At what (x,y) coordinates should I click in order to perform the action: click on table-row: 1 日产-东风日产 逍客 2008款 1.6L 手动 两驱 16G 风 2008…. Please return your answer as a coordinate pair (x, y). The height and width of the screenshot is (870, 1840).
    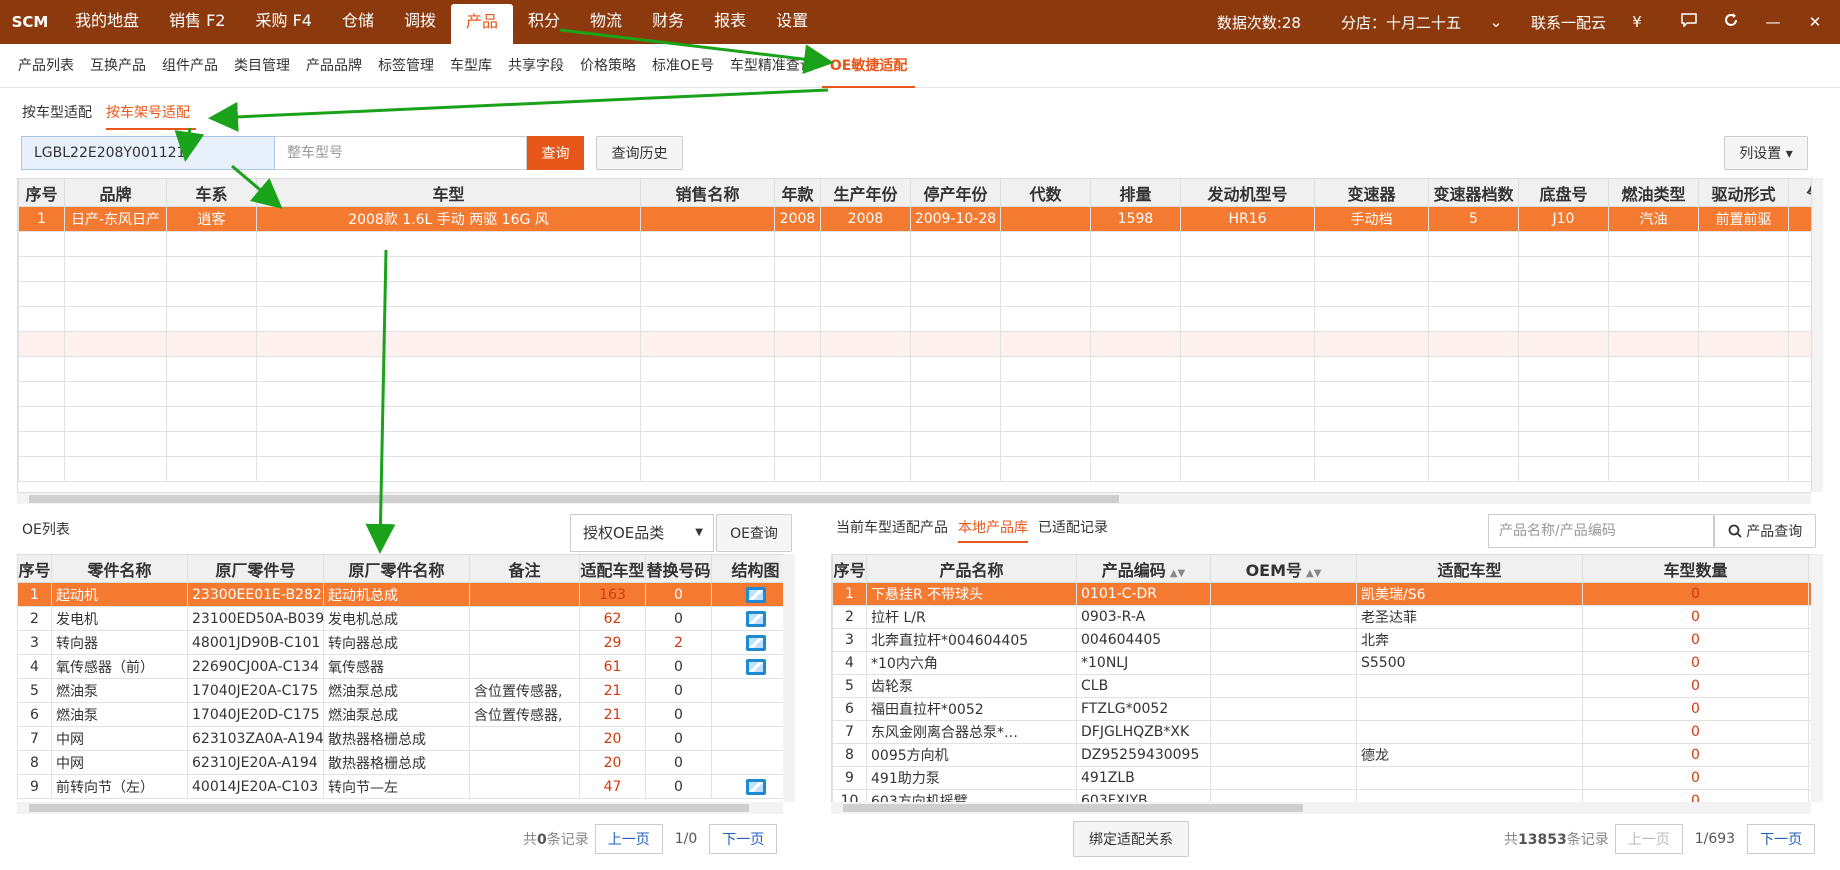
    Looking at the image, I should click on (914, 219).